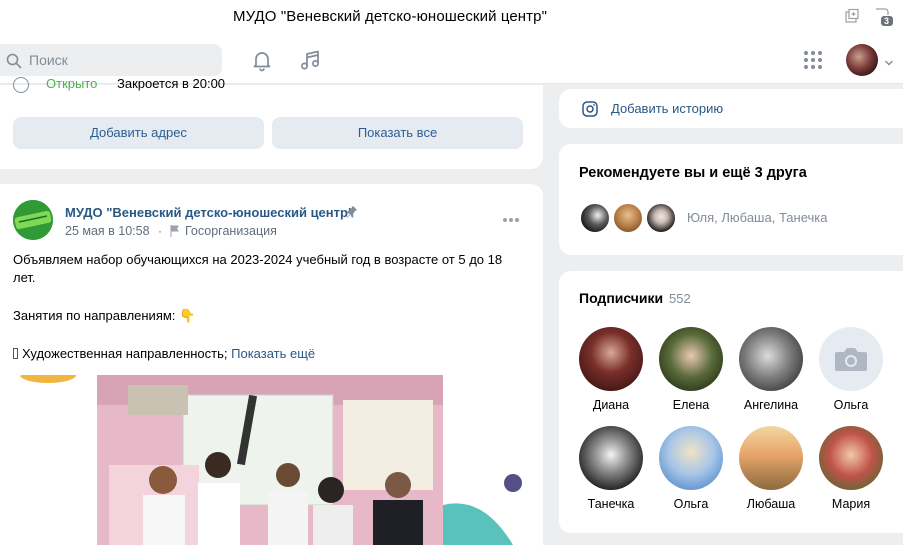  I want to click on subscribers-title: Подписчики, so click(621, 298).